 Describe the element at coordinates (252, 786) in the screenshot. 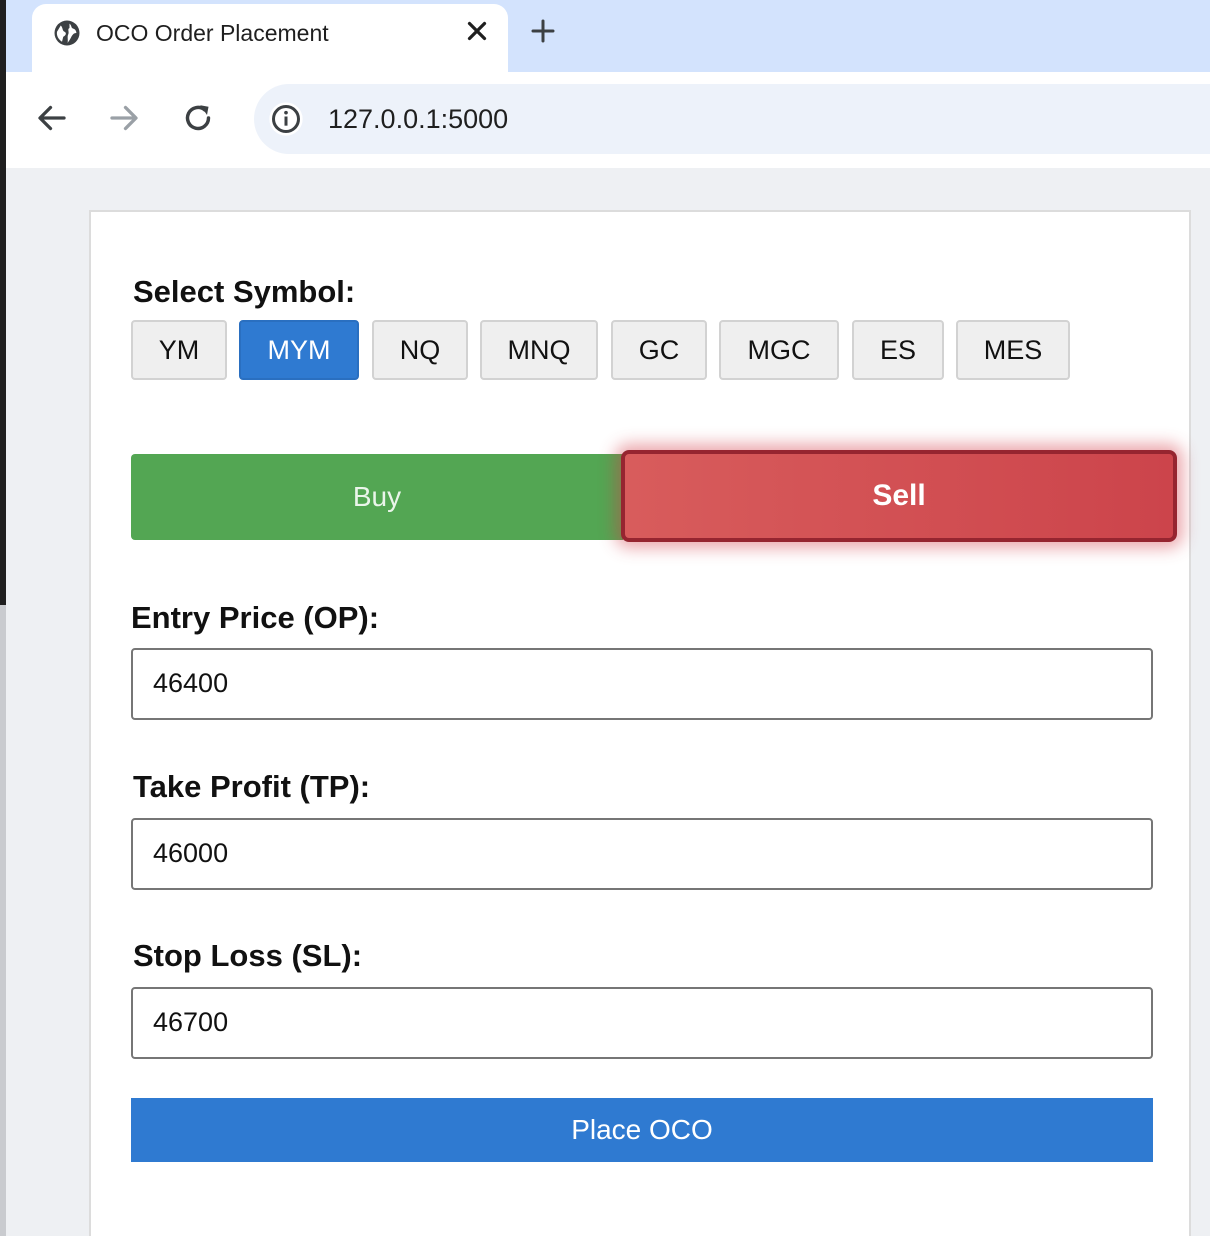

I see `take-profit-label: Take Profit (TP):` at that location.